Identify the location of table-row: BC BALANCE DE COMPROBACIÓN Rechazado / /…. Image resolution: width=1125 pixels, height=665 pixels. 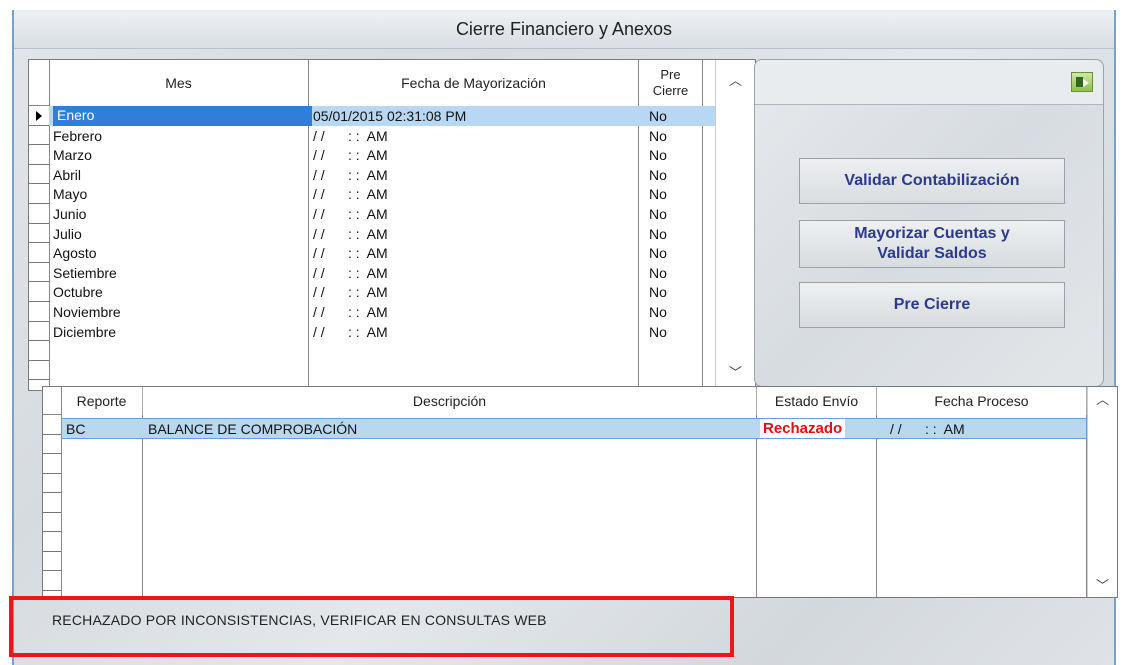
(574, 428).